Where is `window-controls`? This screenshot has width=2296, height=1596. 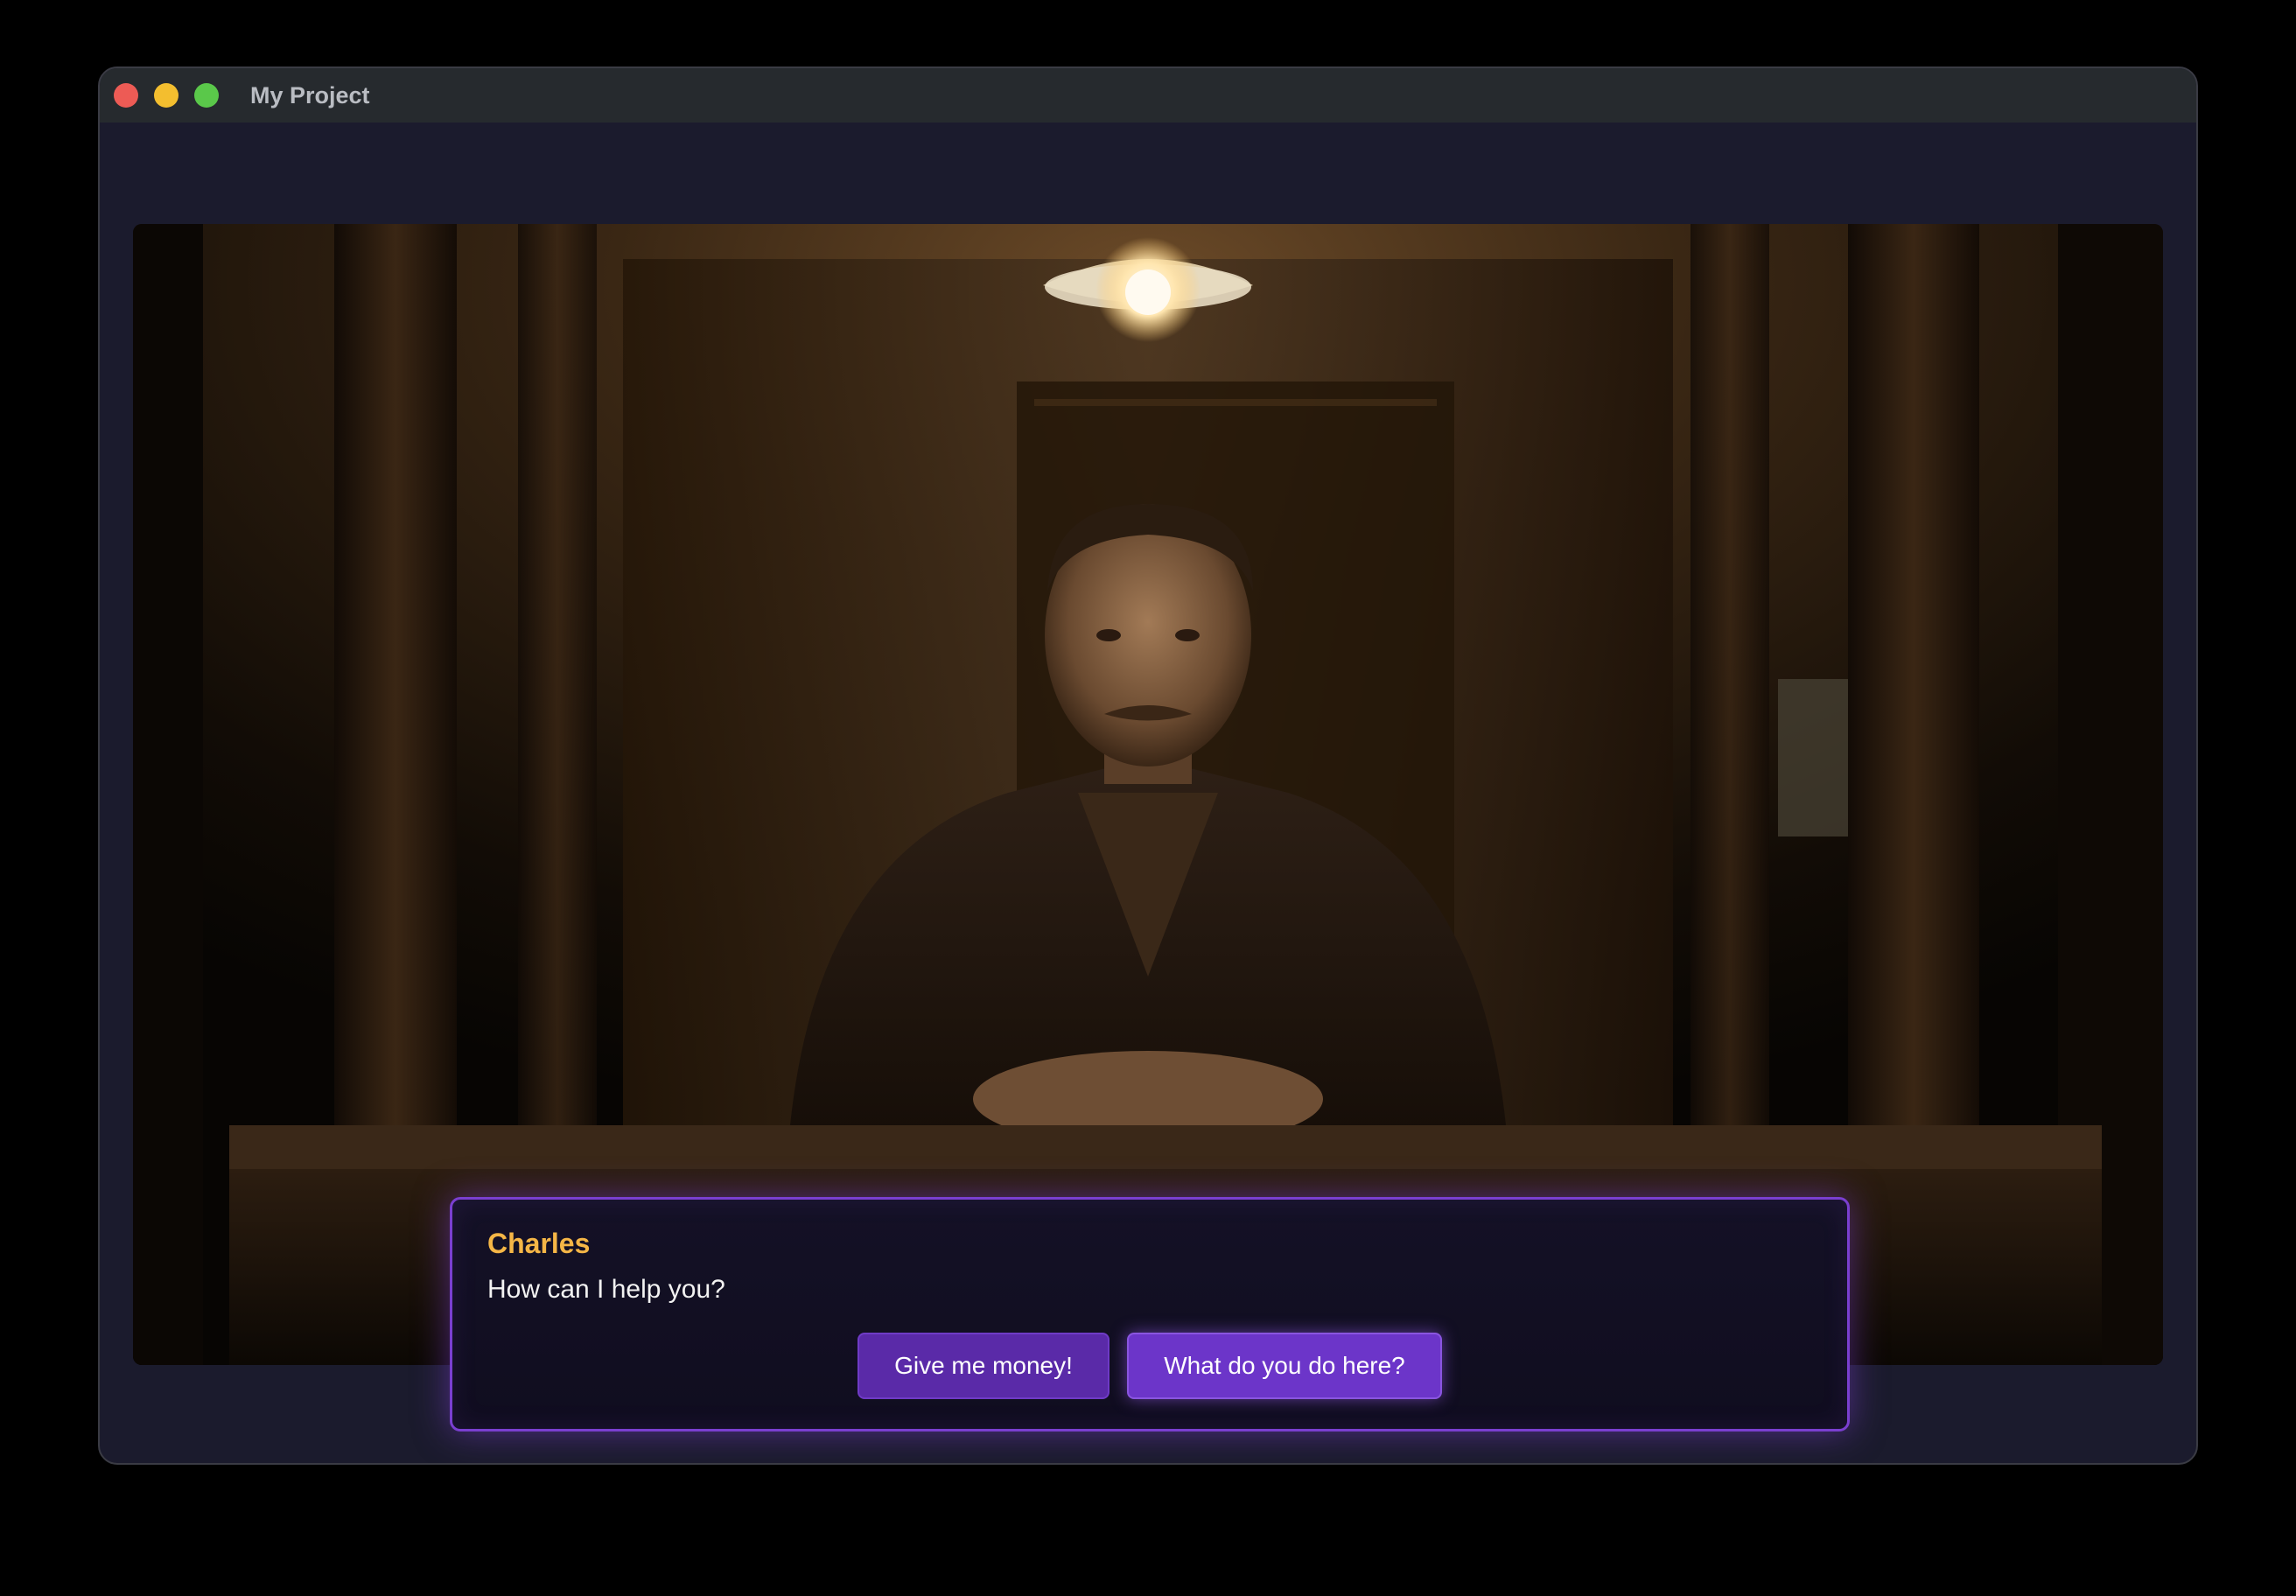
window-controls is located at coordinates (166, 95).